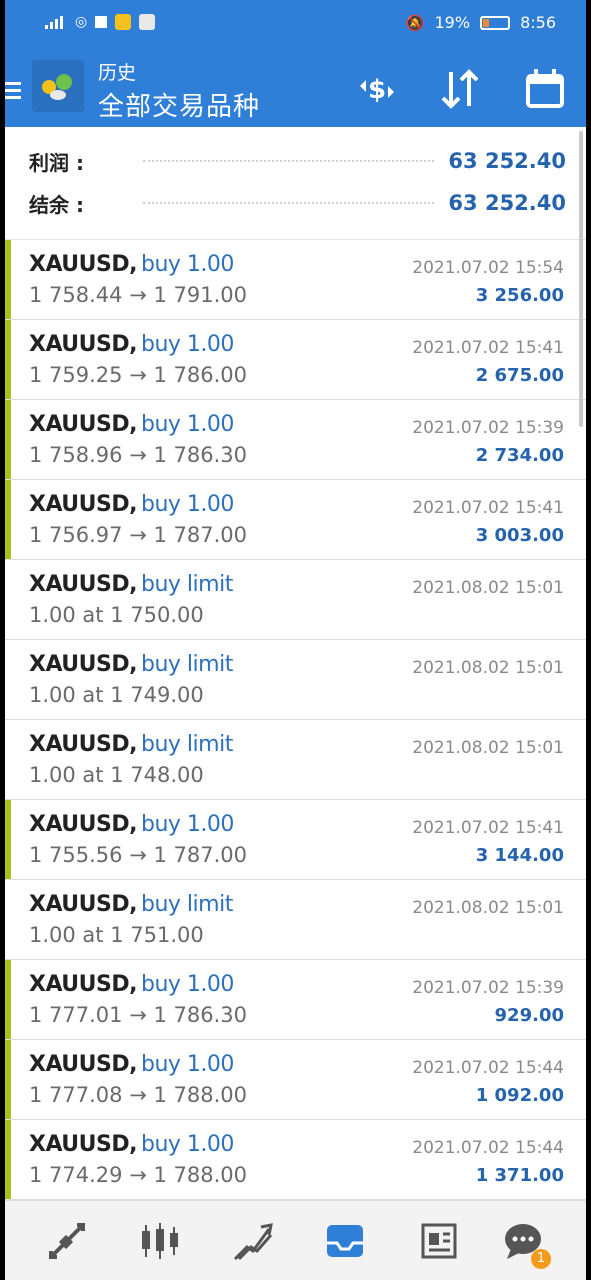  Describe the element at coordinates (138, 455) in the screenshot. I see `trade-prices: 1 758.96 → 1 786.30` at that location.